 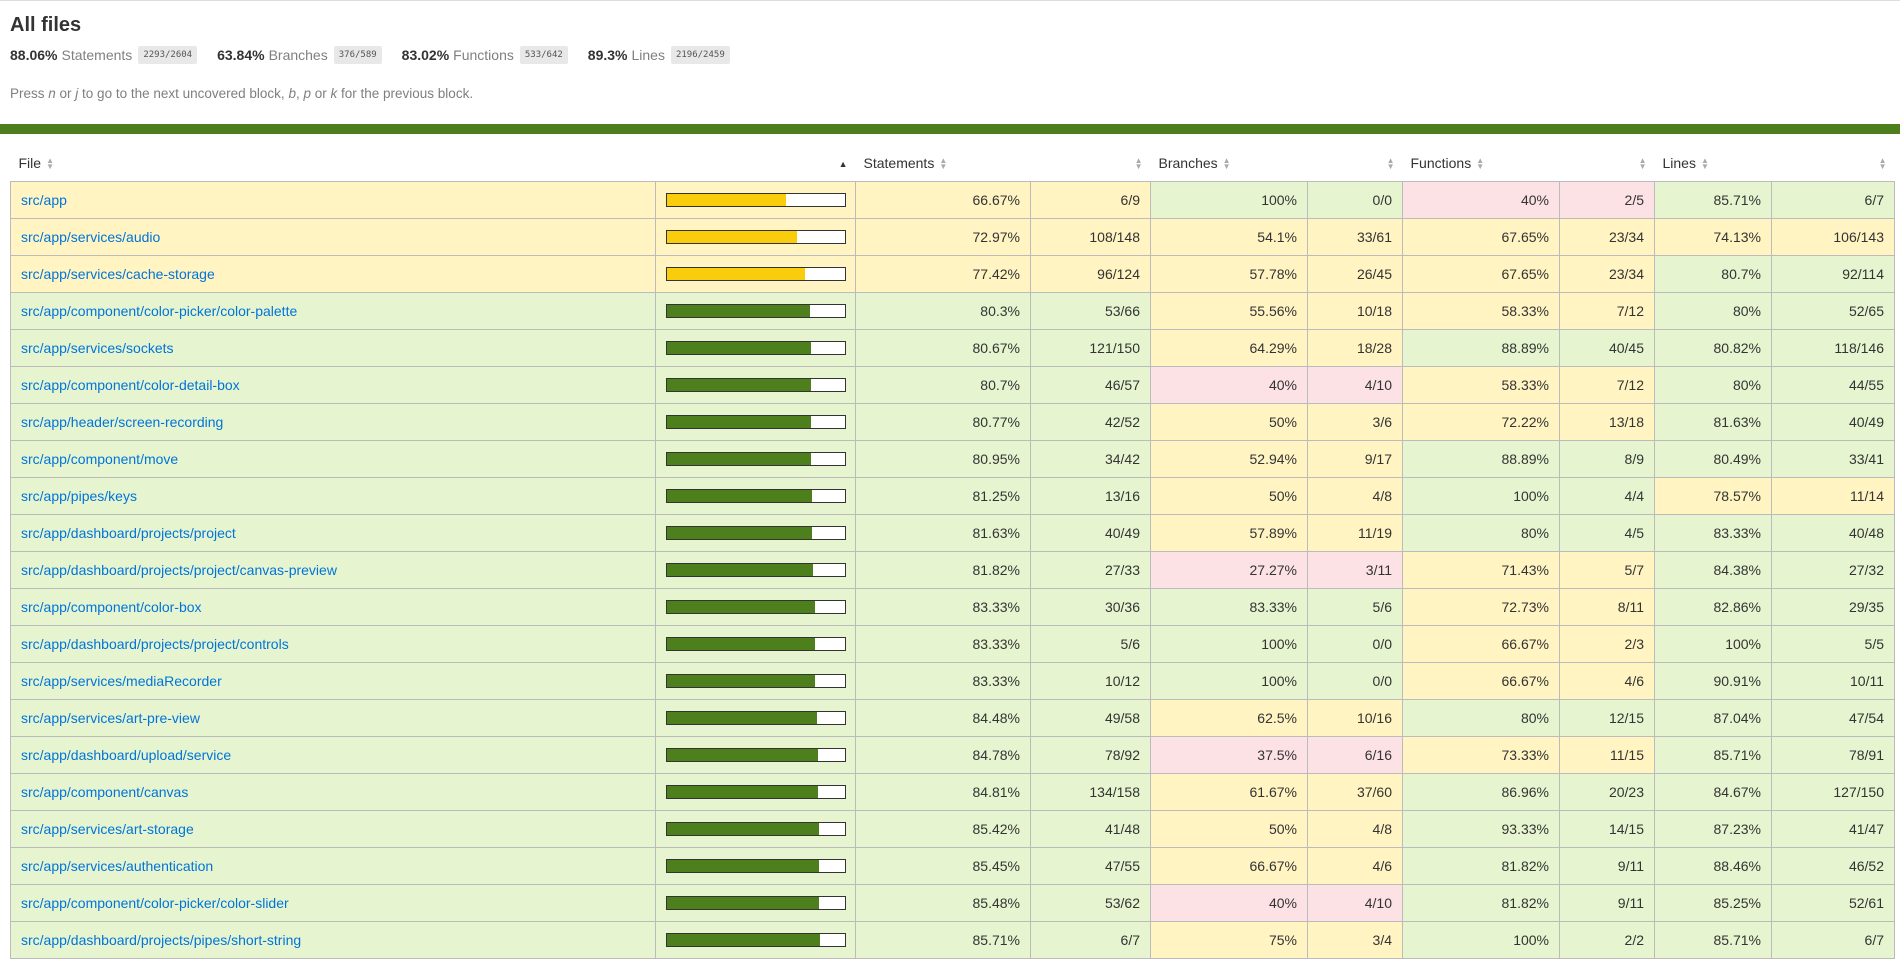 I want to click on file-cell: src/app/services/cache-storage, so click(x=333, y=274).